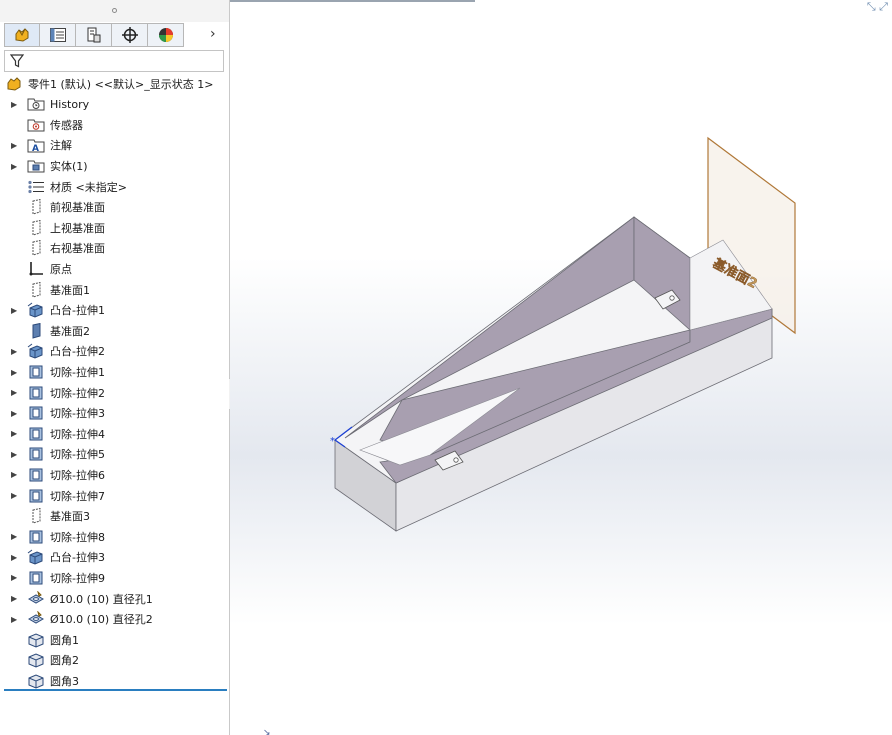 The width and height of the screenshot is (892, 735). What do you see at coordinates (130, 35) in the screenshot?
I see `tab-dimxpert-manager` at bounding box center [130, 35].